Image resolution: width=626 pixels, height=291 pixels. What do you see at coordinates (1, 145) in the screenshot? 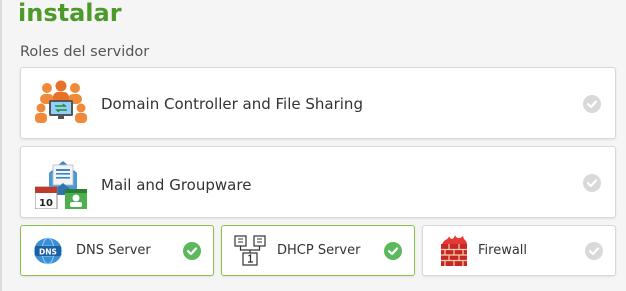
I see `left-edge-rule` at bounding box center [1, 145].